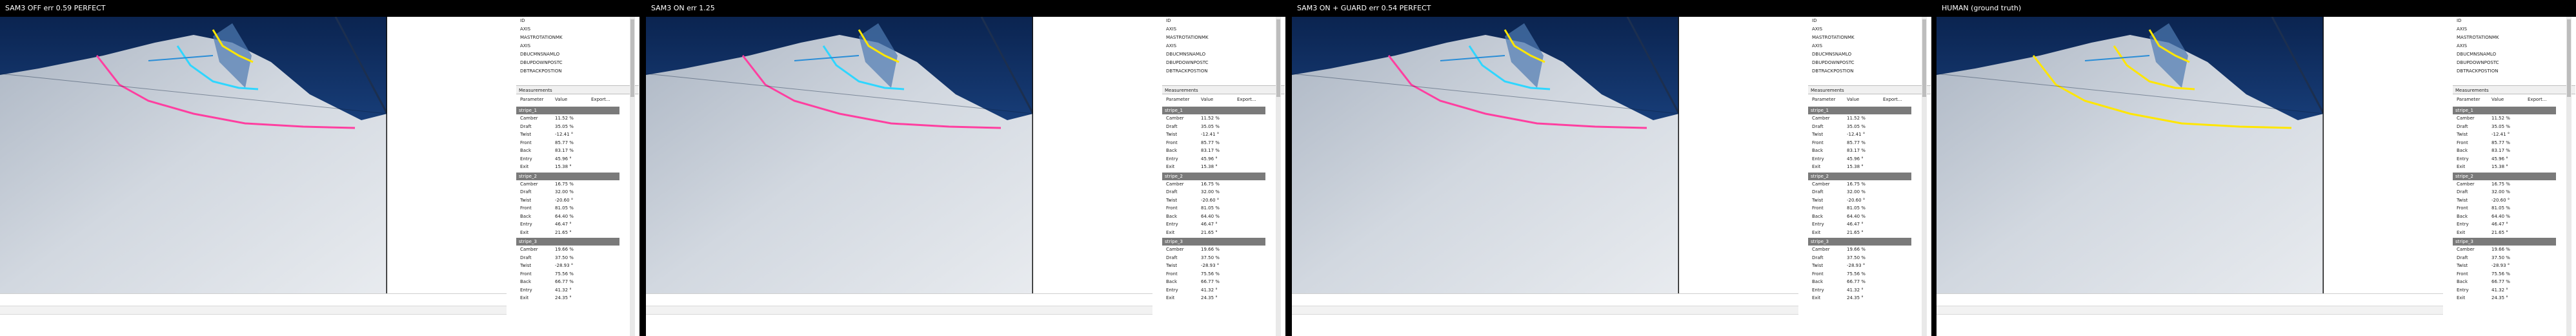  I want to click on timeline-band, so click(2190, 314).